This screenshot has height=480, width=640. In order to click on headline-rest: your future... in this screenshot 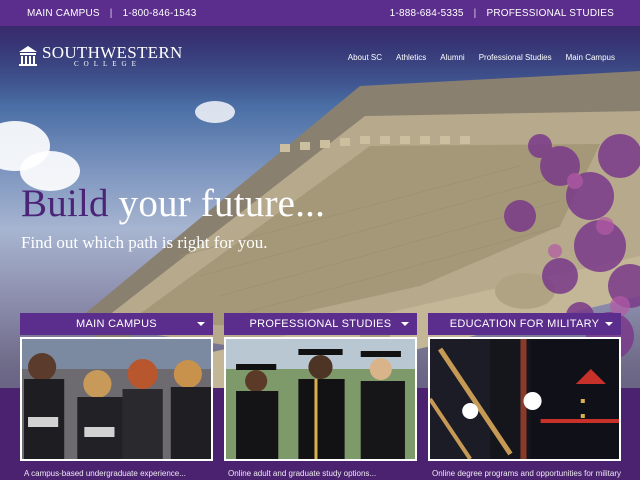, I will do `click(217, 203)`.